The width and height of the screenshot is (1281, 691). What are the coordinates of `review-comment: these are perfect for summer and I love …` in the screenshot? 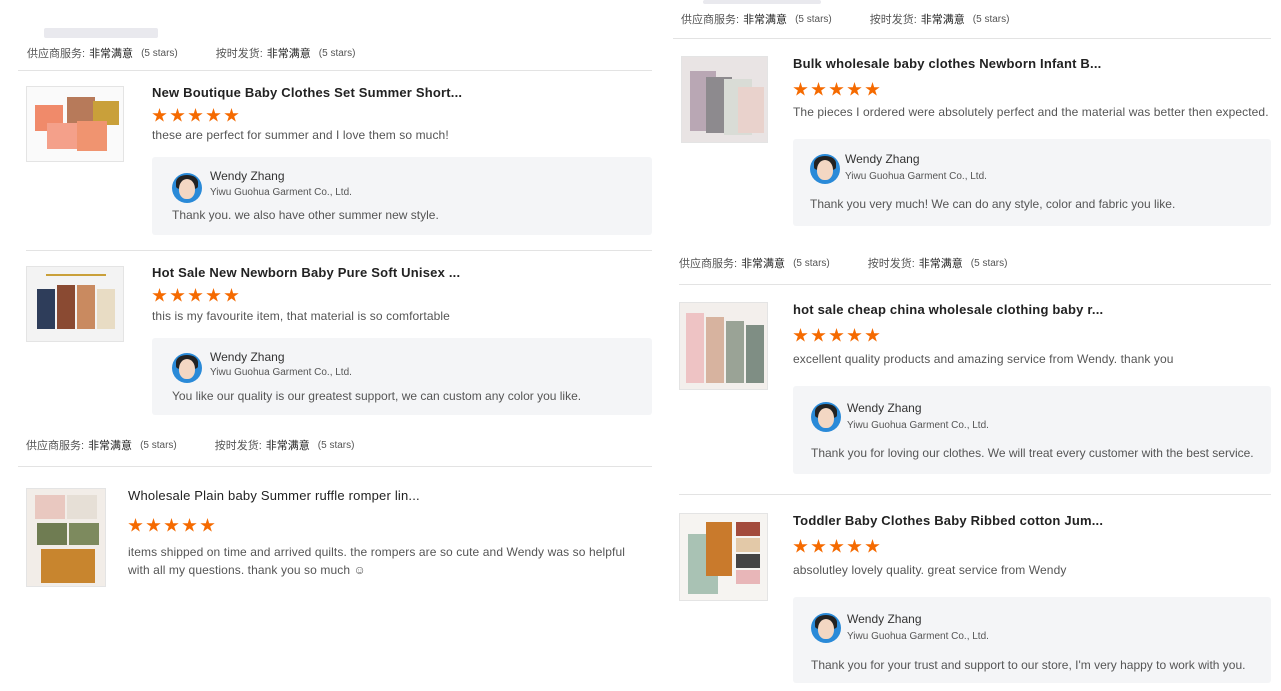 It's located at (300, 135).